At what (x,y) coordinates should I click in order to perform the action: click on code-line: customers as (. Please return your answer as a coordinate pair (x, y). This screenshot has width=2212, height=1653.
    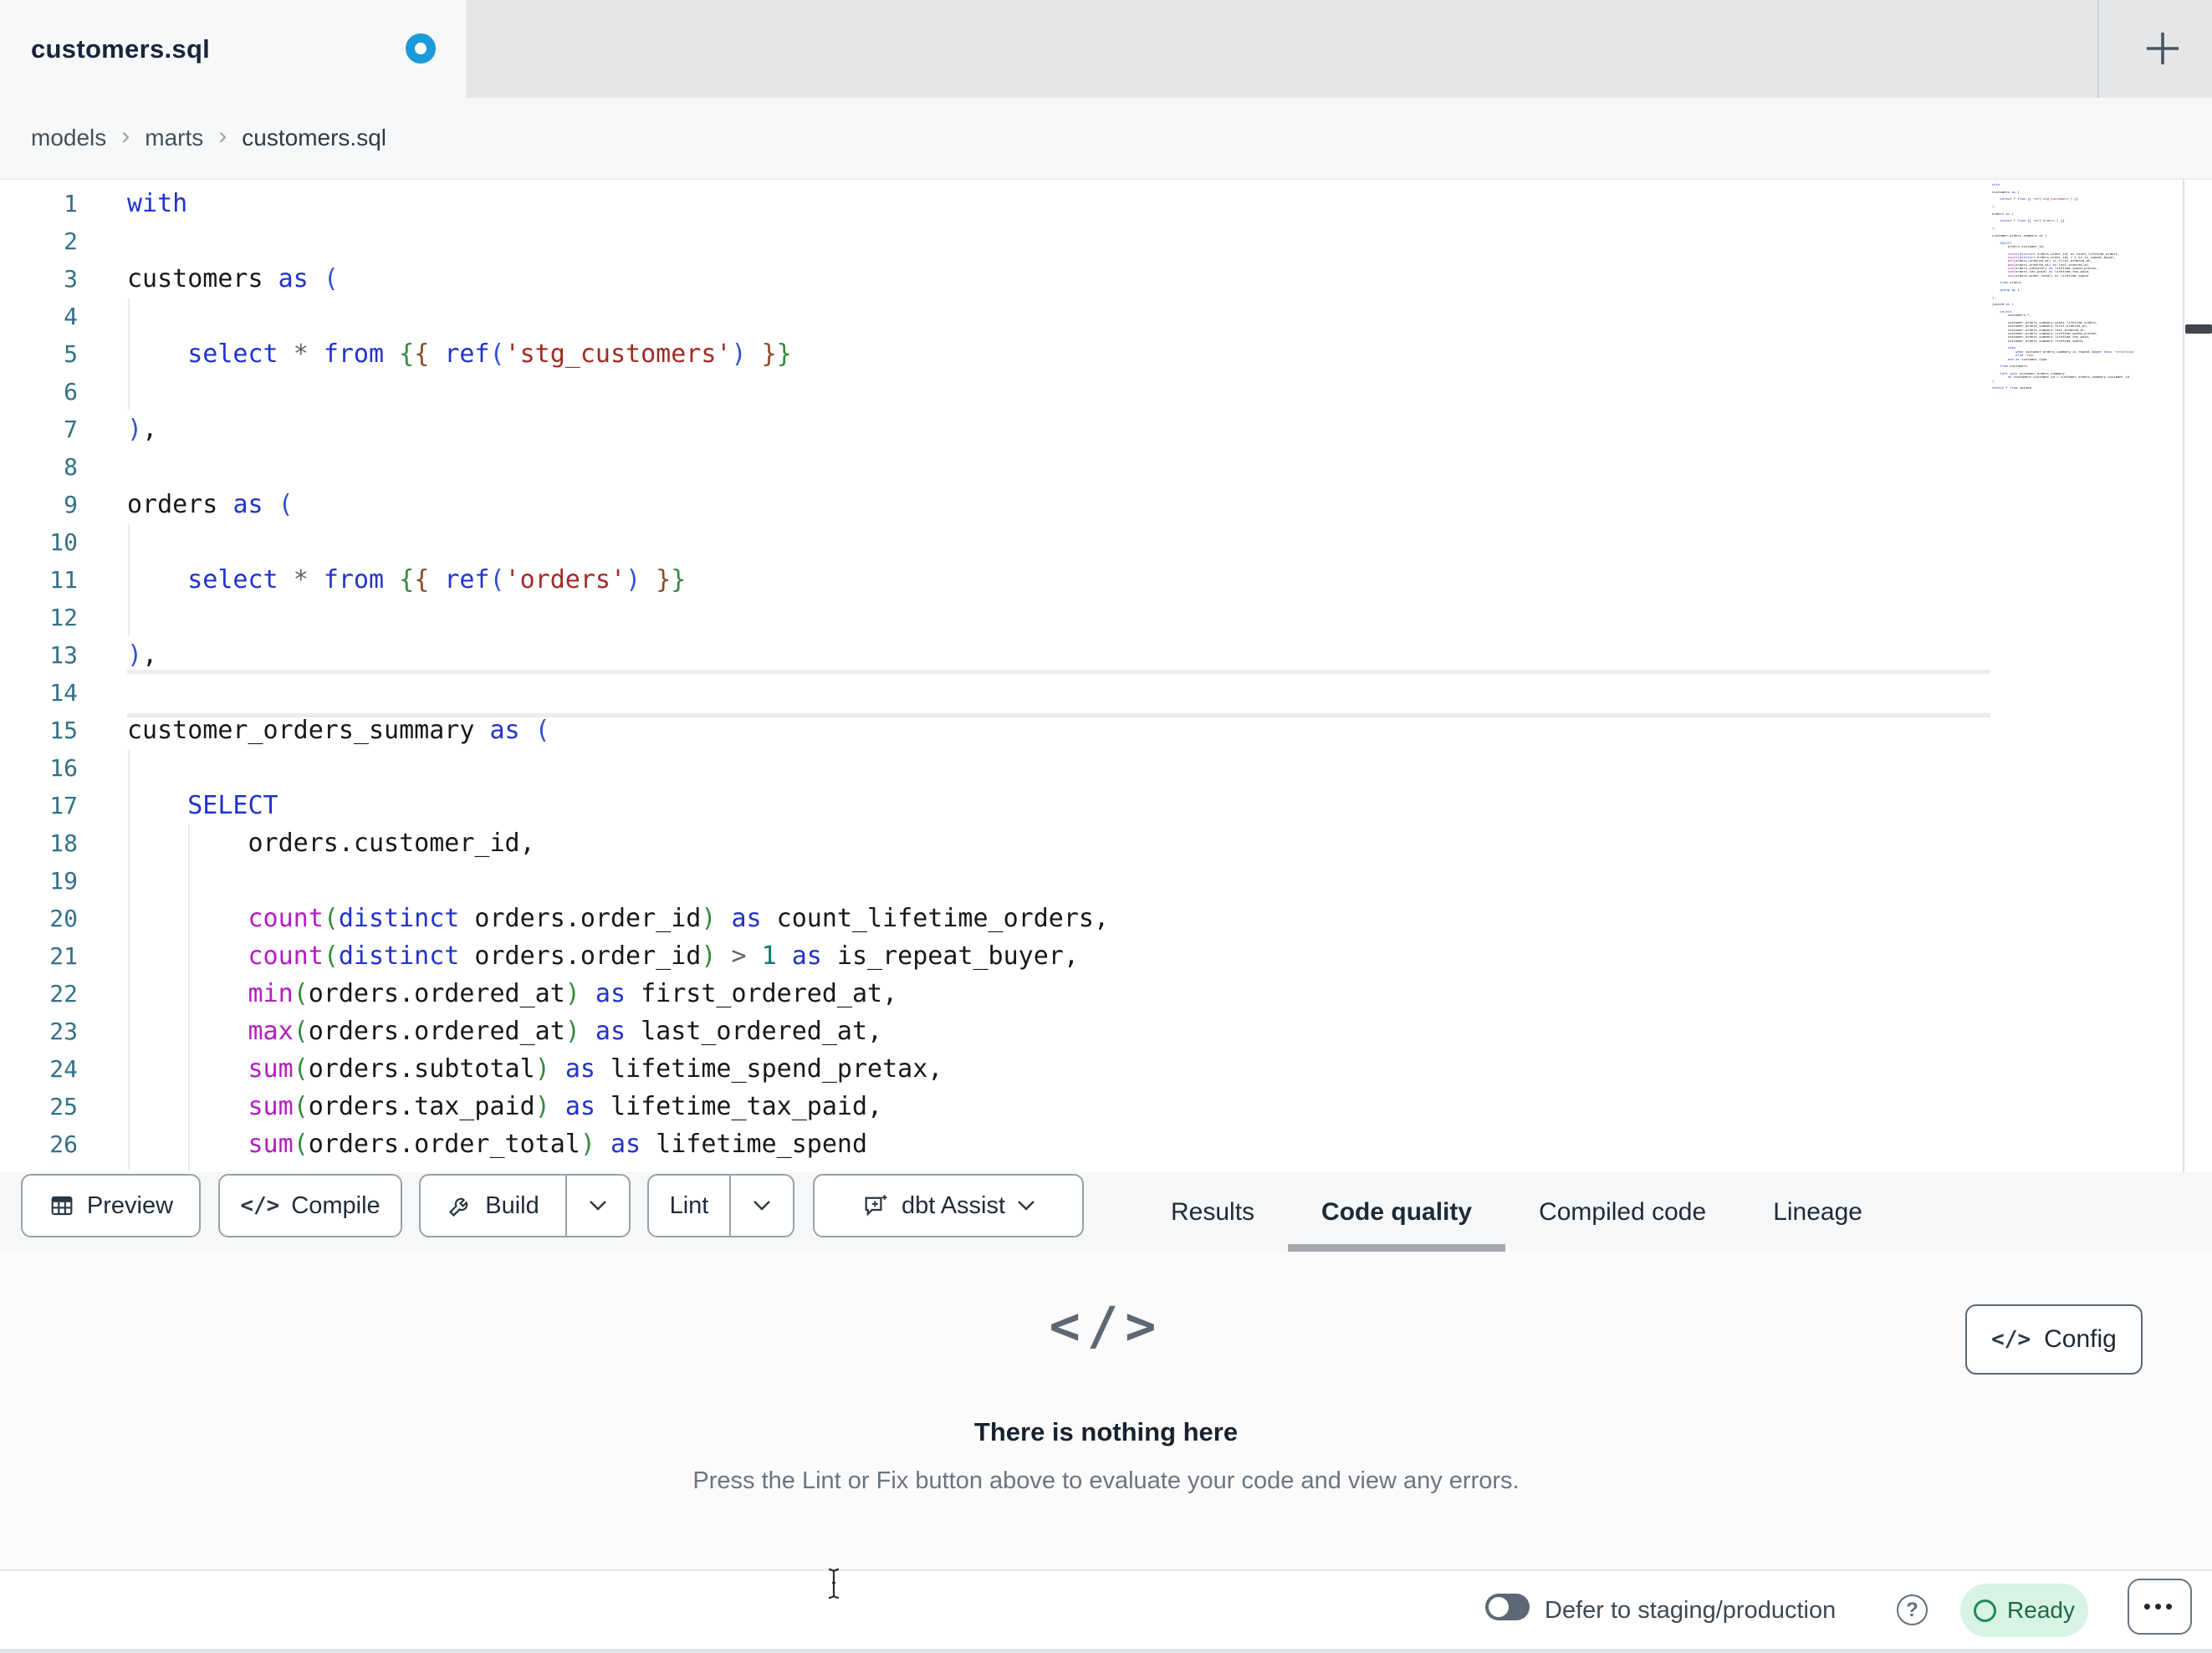
    Looking at the image, I should click on (618, 279).